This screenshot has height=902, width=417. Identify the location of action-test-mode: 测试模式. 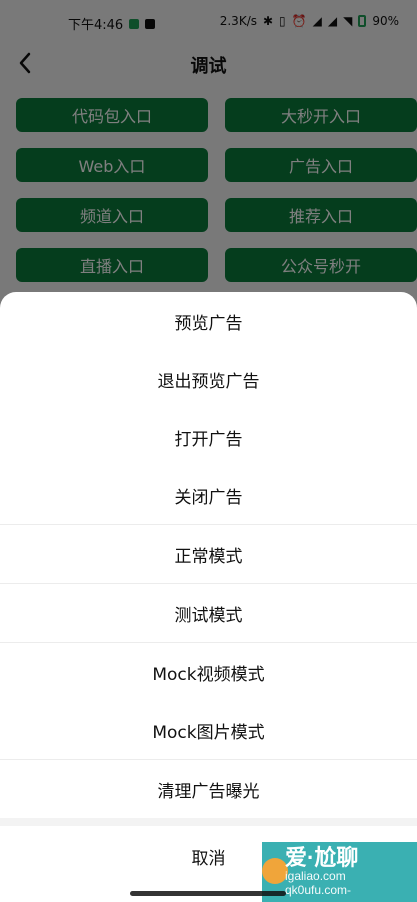
(208, 613).